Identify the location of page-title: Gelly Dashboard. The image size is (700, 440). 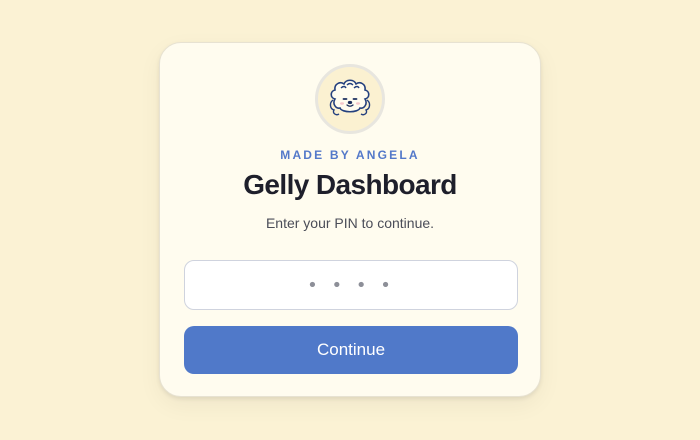
(350, 184).